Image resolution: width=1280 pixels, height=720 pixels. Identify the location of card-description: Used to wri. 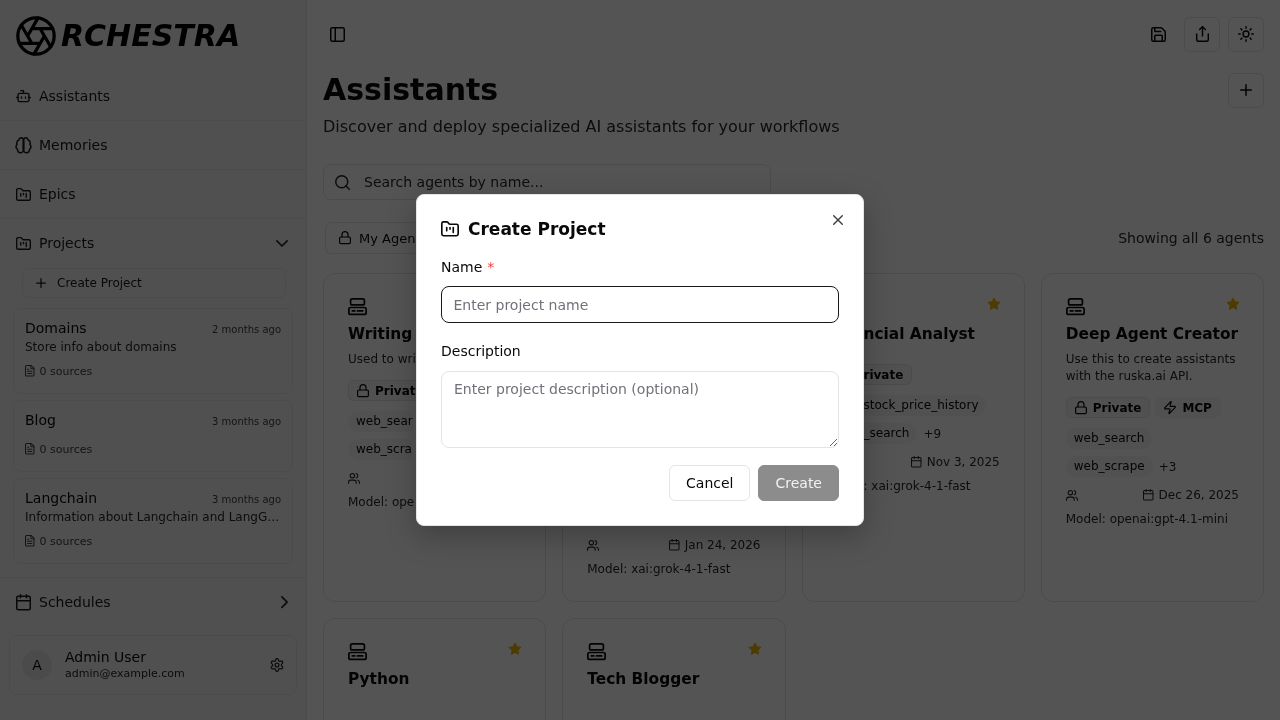
(382, 359).